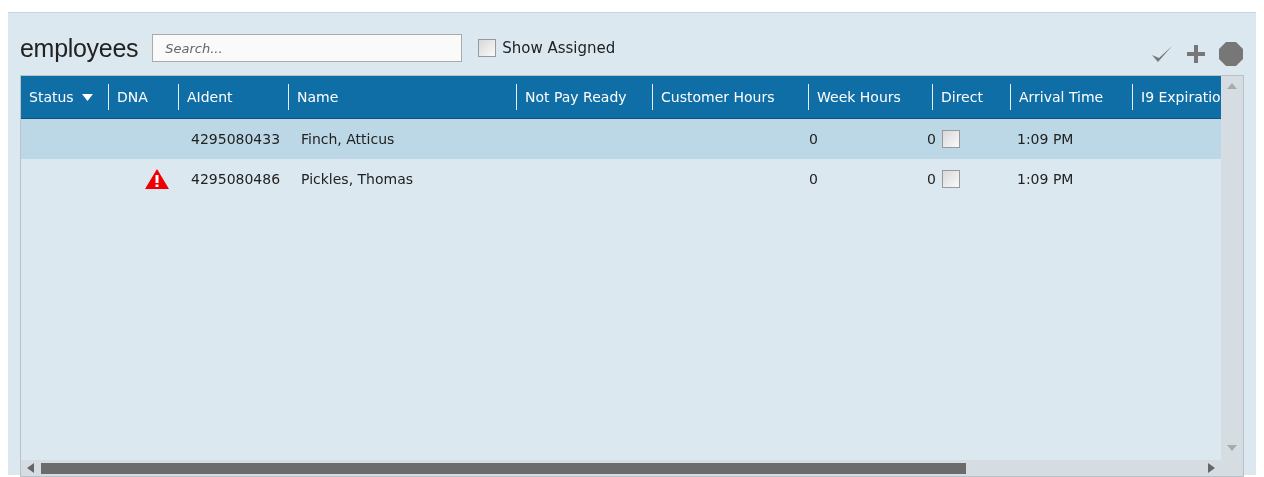  Describe the element at coordinates (403, 97) in the screenshot. I see `column-header: Name` at that location.